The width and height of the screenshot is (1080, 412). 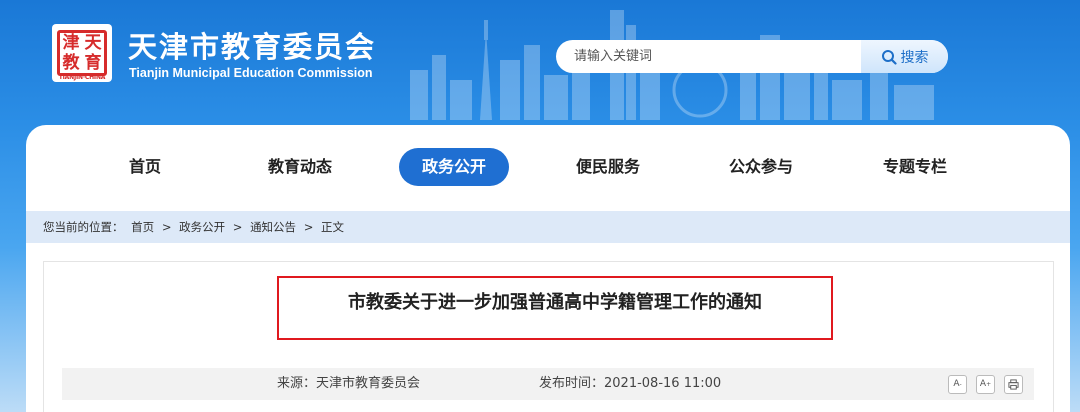 I want to click on article-tools: A- A +, so click(x=985, y=384).